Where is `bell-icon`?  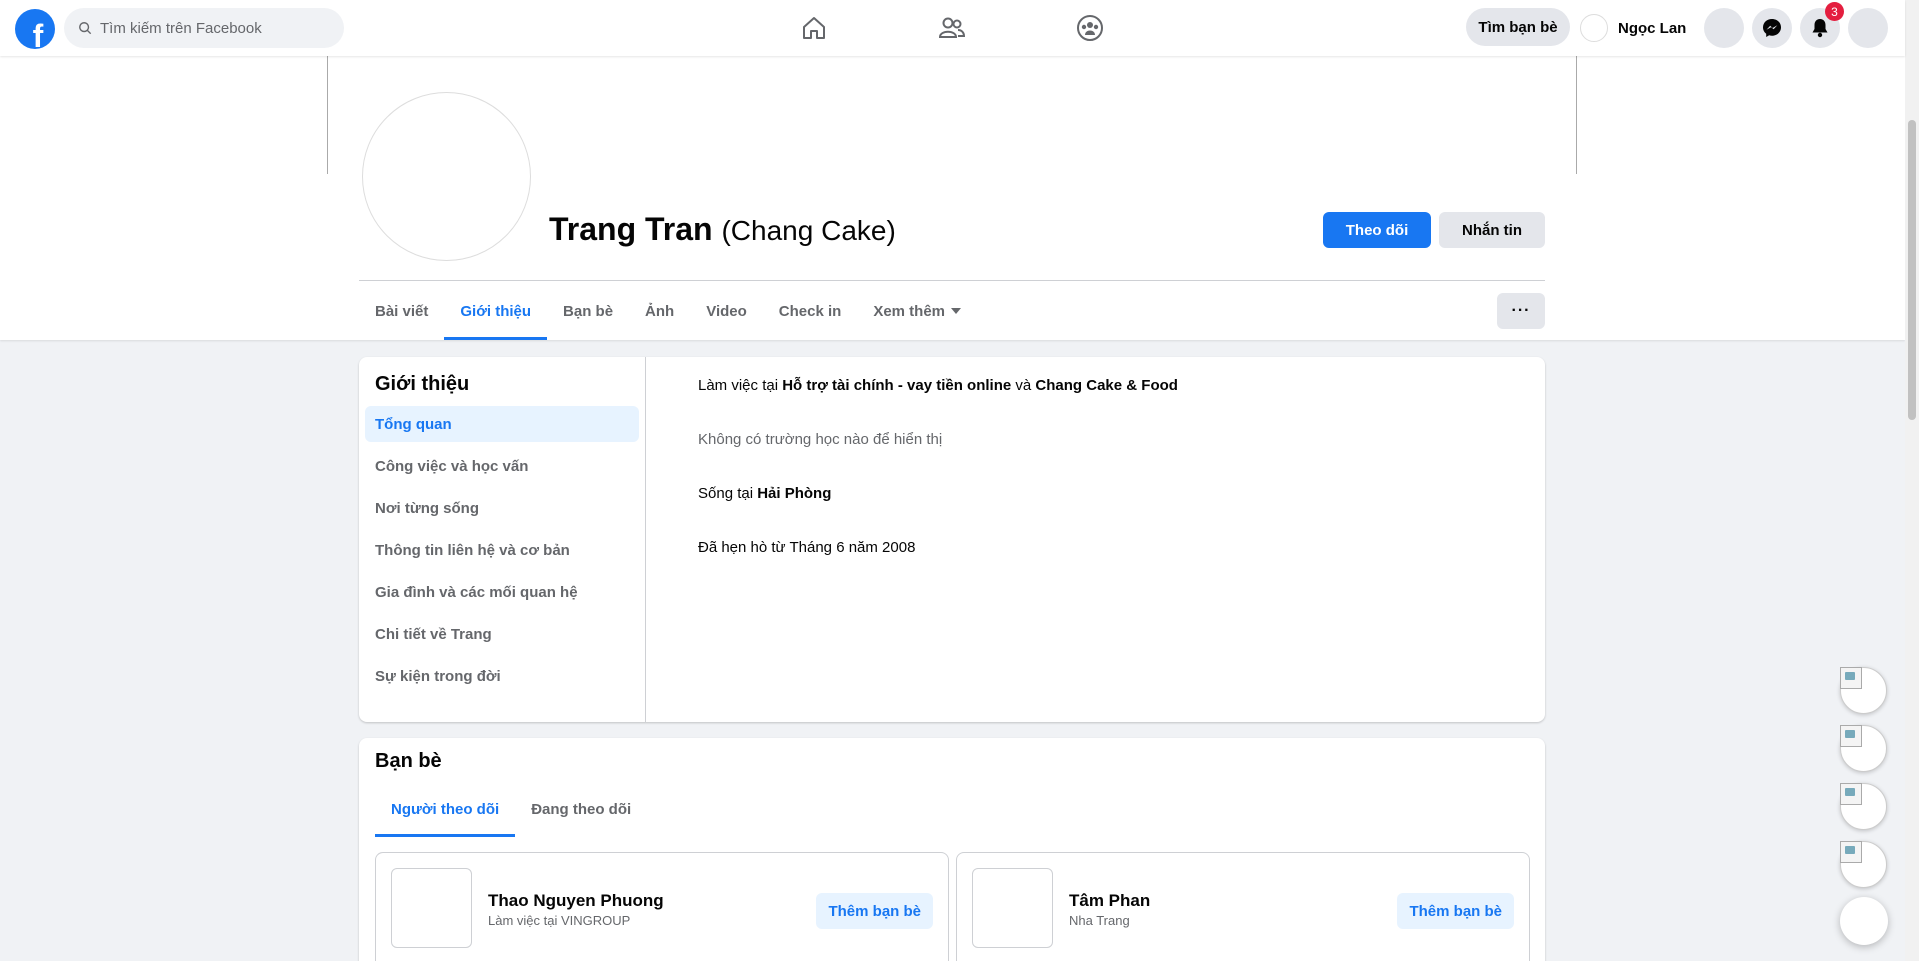
bell-icon is located at coordinates (1820, 28).